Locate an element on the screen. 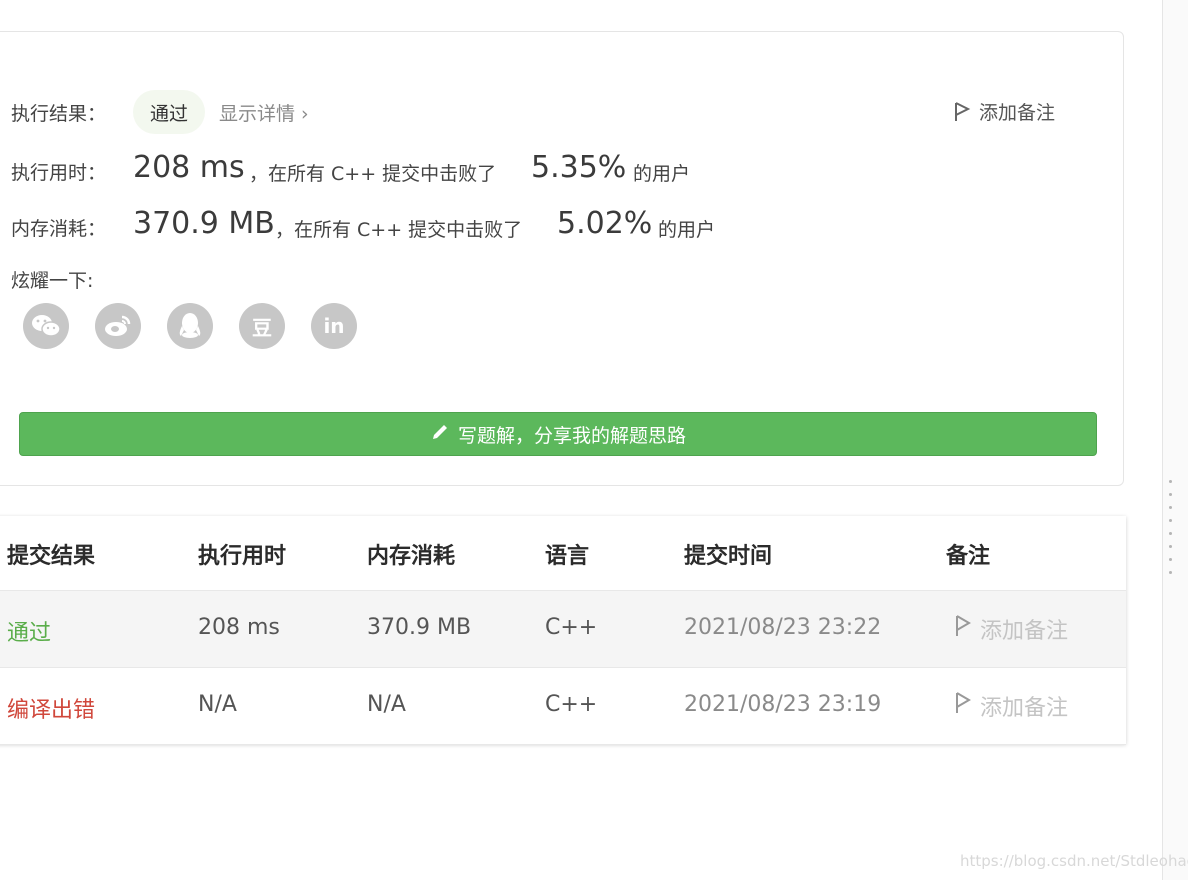  write-solution-label: 写题解，分享我的解题思路 is located at coordinates (571, 435).